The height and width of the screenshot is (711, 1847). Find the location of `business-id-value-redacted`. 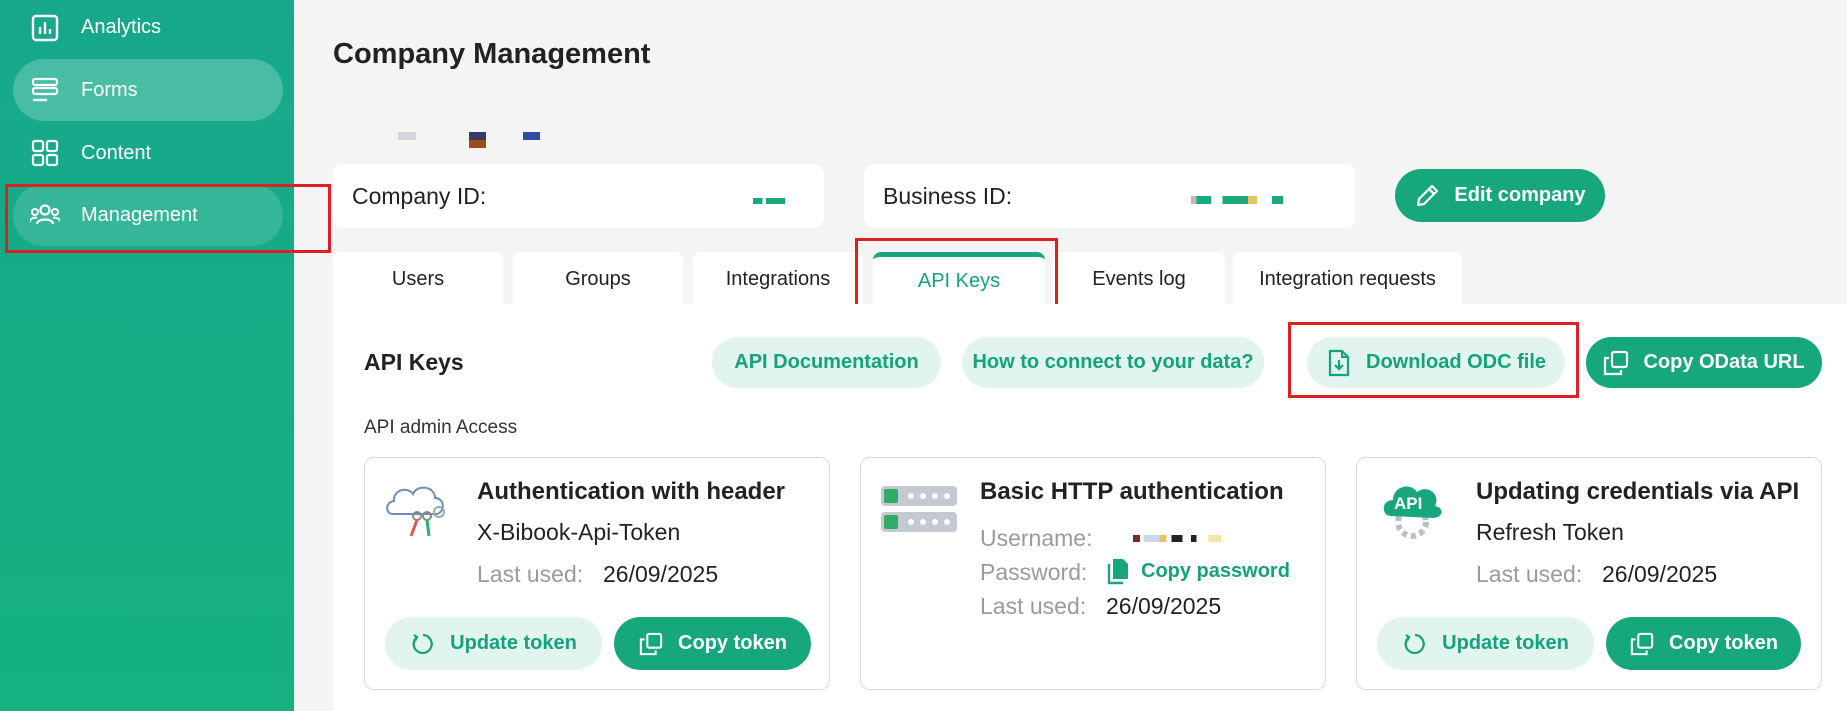

business-id-value-redacted is located at coordinates (1237, 200).